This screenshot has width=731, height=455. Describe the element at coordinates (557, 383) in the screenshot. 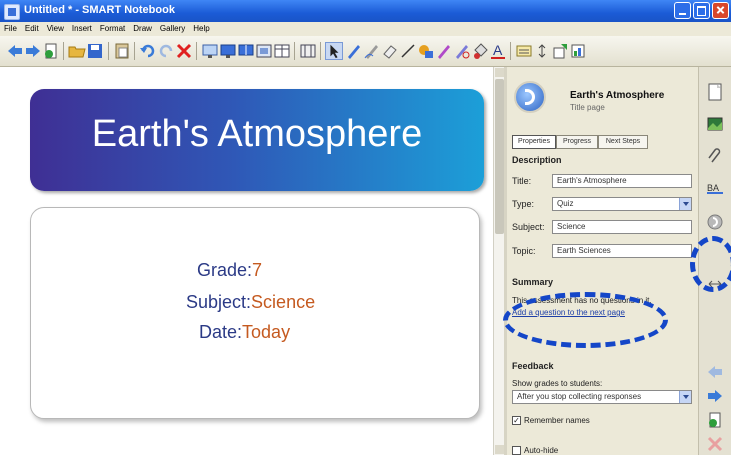

I see `show-grades-label: Show grades to students:` at that location.